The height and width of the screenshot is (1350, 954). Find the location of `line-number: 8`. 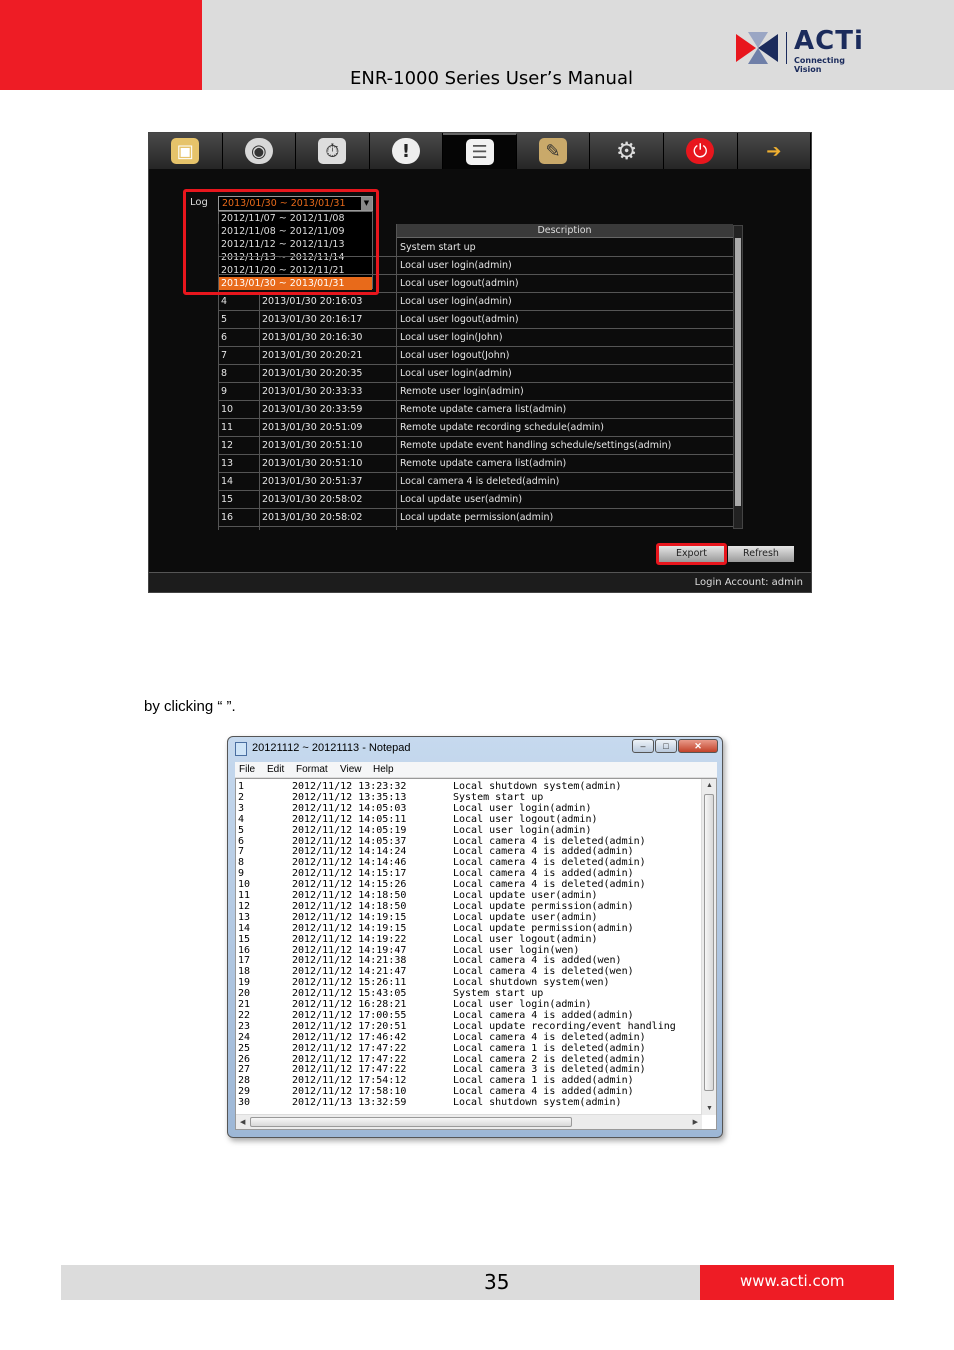

line-number: 8 is located at coordinates (241, 863).